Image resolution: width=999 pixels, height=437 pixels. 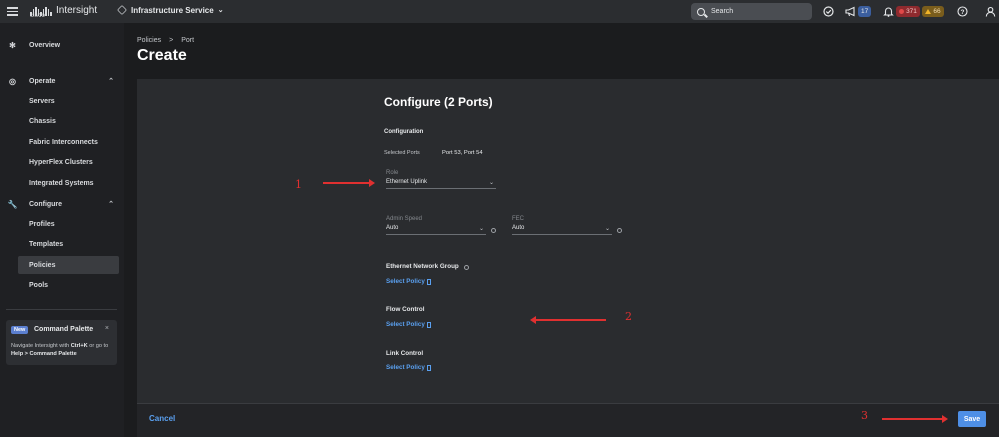 What do you see at coordinates (392, 228) in the screenshot?
I see `admin-speed-value: Auto` at bounding box center [392, 228].